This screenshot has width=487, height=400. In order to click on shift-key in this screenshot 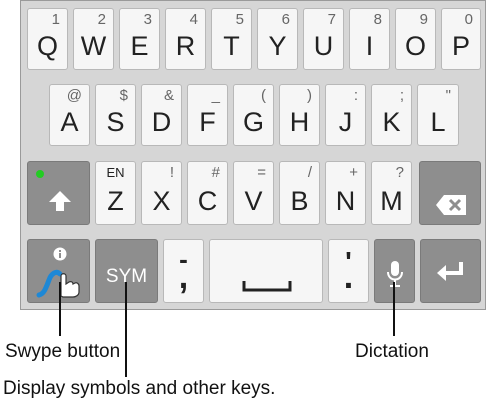, I will do `click(58, 193)`.